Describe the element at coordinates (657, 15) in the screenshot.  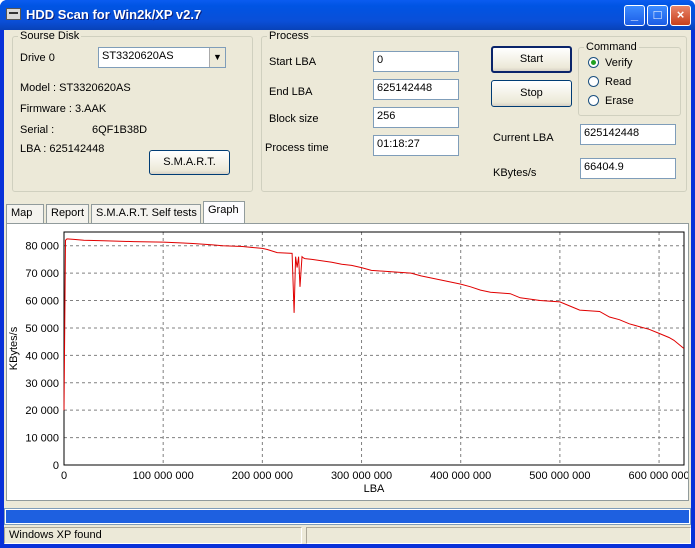
I see `maximize-button: □` at that location.